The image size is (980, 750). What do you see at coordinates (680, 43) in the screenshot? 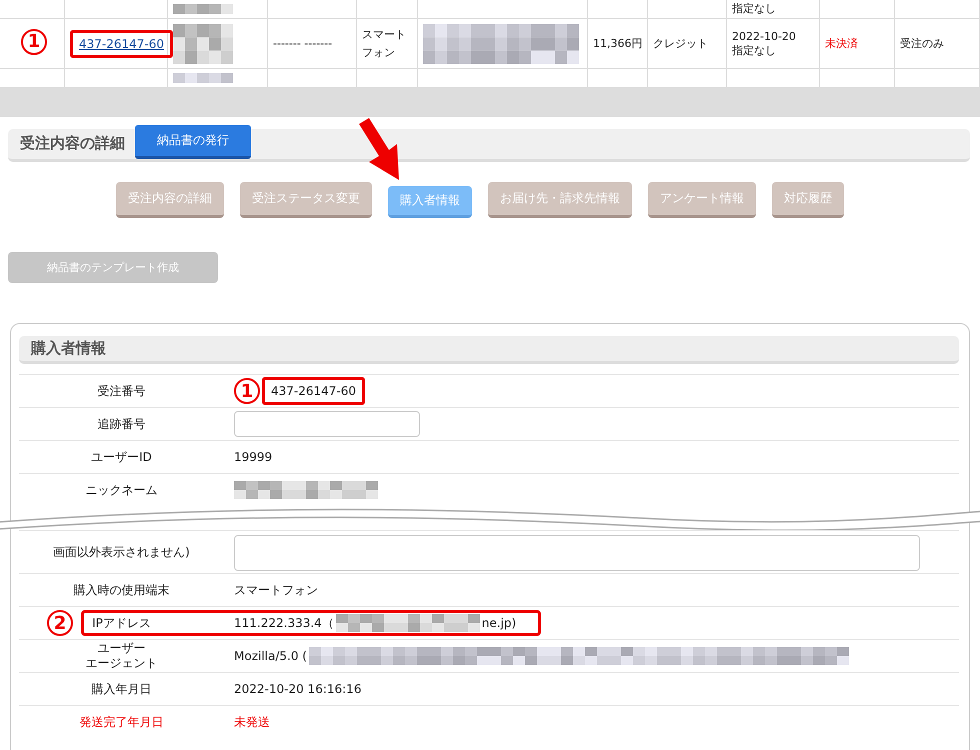
I see `table-cell: クレジット` at bounding box center [680, 43].